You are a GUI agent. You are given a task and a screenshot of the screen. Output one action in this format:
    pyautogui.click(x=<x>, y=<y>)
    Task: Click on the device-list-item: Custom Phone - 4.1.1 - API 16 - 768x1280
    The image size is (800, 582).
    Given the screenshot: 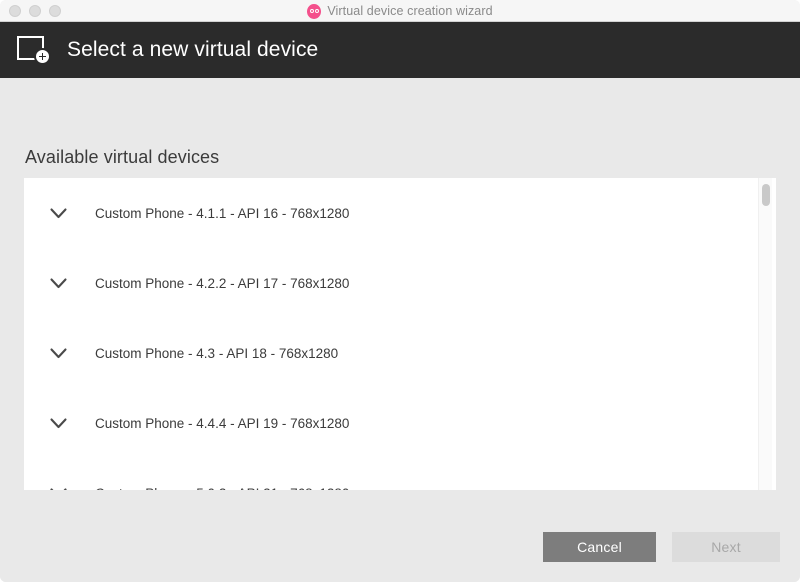 What is the action you would take?
    pyautogui.click(x=400, y=213)
    